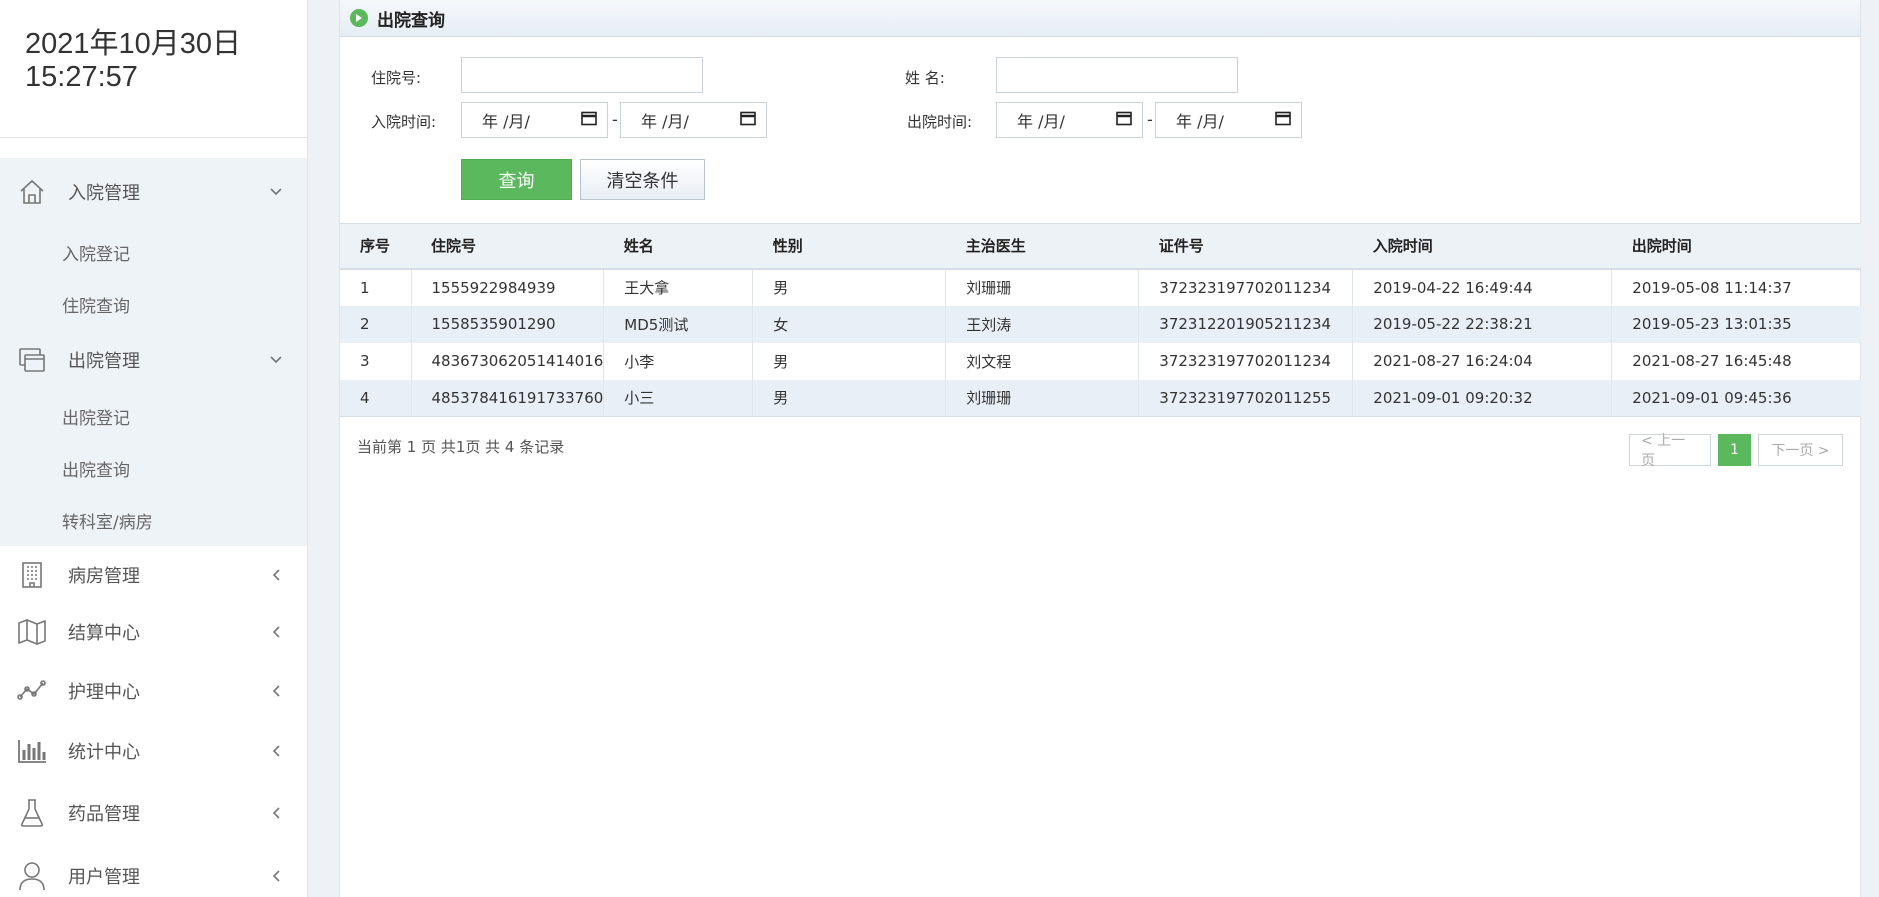 The image size is (1879, 897). I want to click on table-cell: 小三, so click(678, 398).